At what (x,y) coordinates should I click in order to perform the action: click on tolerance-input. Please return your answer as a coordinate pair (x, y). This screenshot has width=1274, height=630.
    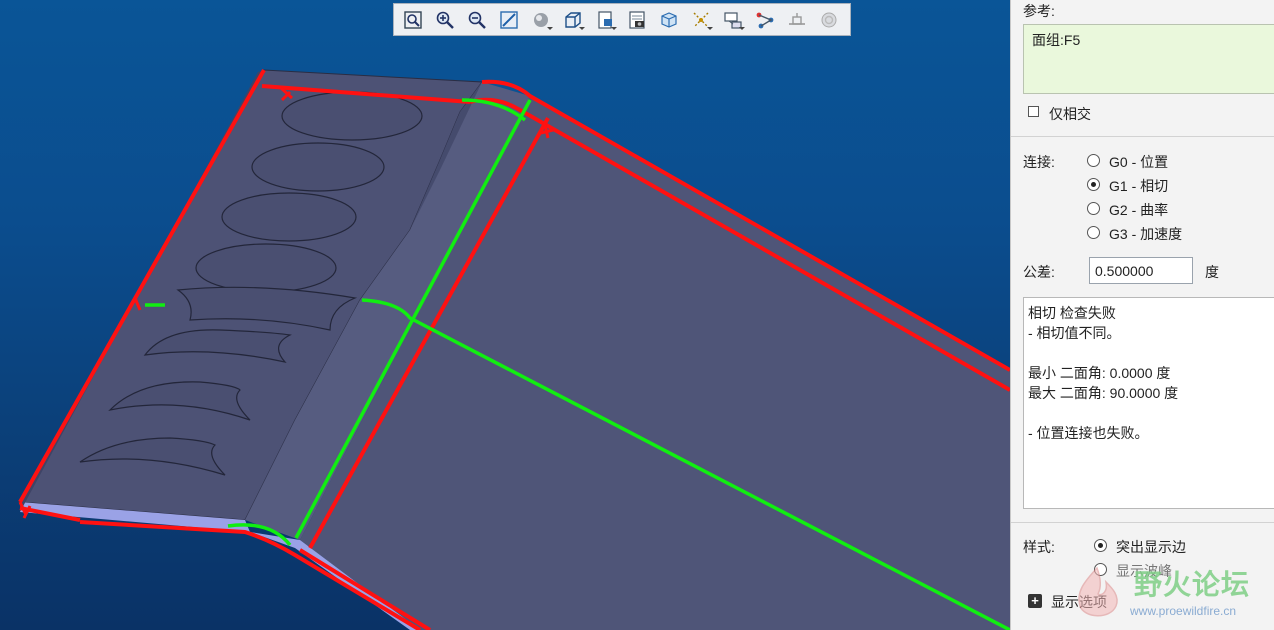
    Looking at the image, I should click on (1141, 270).